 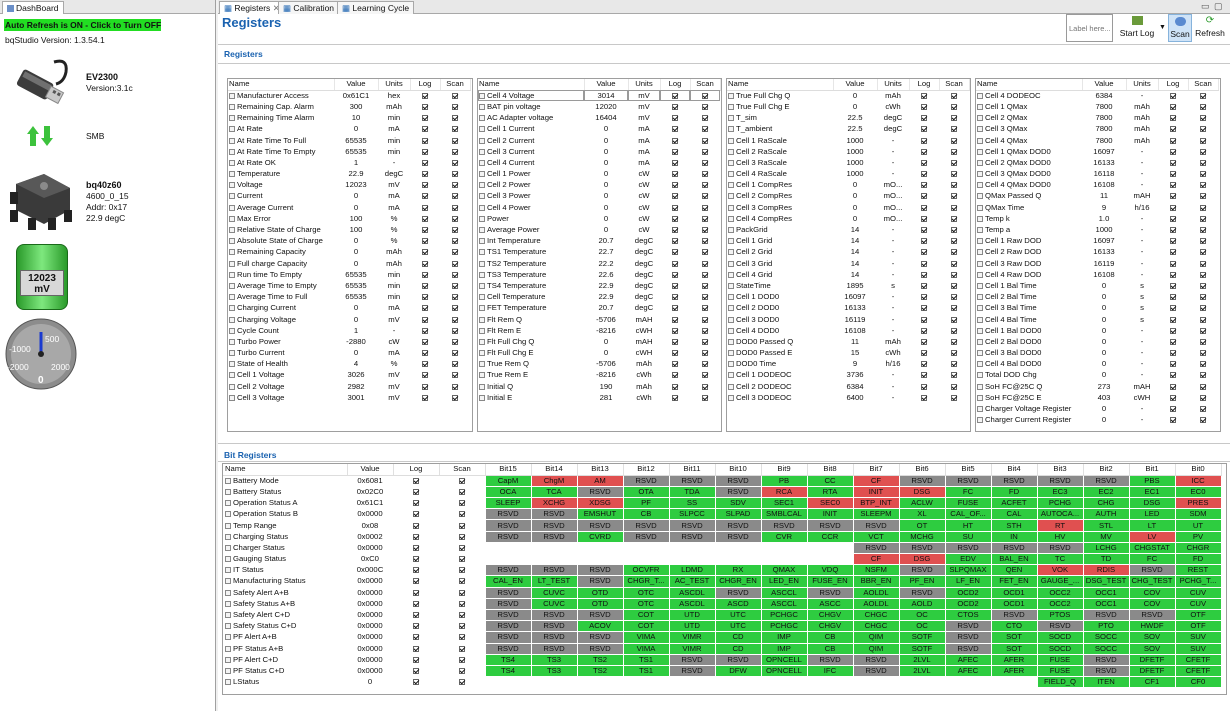 I want to click on column-header: Bit0, so click(x=1198, y=470).